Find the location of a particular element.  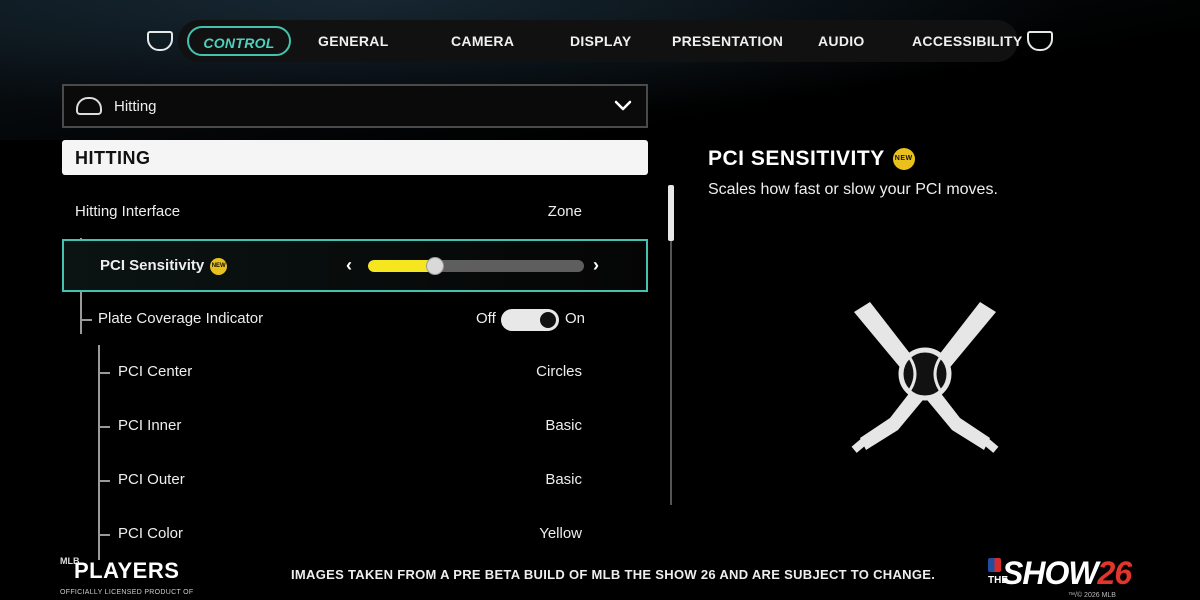

setting-row-pci-inner: PCI Inner Basic is located at coordinates (355, 426).